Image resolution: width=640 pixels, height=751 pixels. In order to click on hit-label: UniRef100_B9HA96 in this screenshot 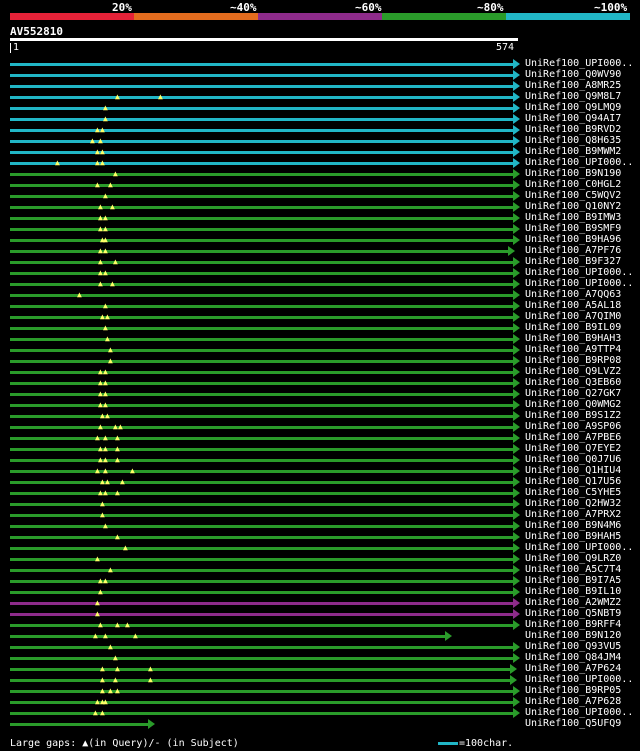, I will do `click(573, 239)`.